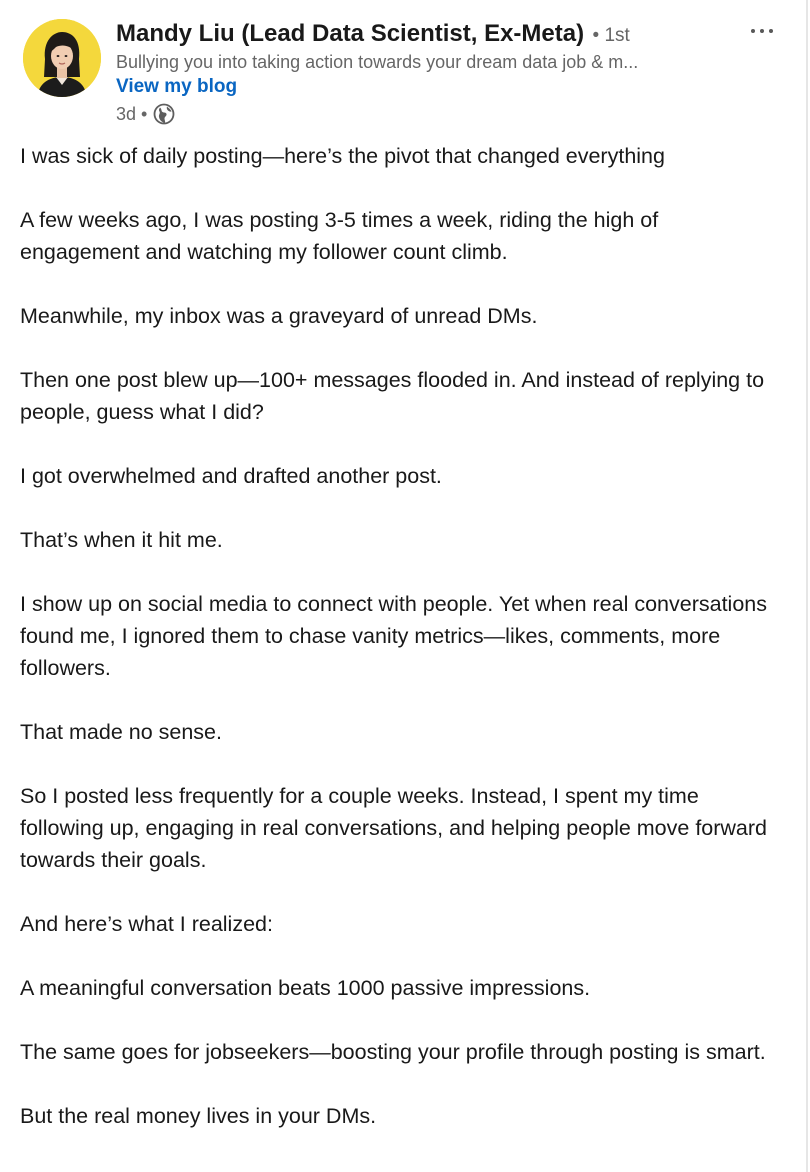 This screenshot has height=1172, width=810. I want to click on post-paragraph: That made no sense., so click(121, 732).